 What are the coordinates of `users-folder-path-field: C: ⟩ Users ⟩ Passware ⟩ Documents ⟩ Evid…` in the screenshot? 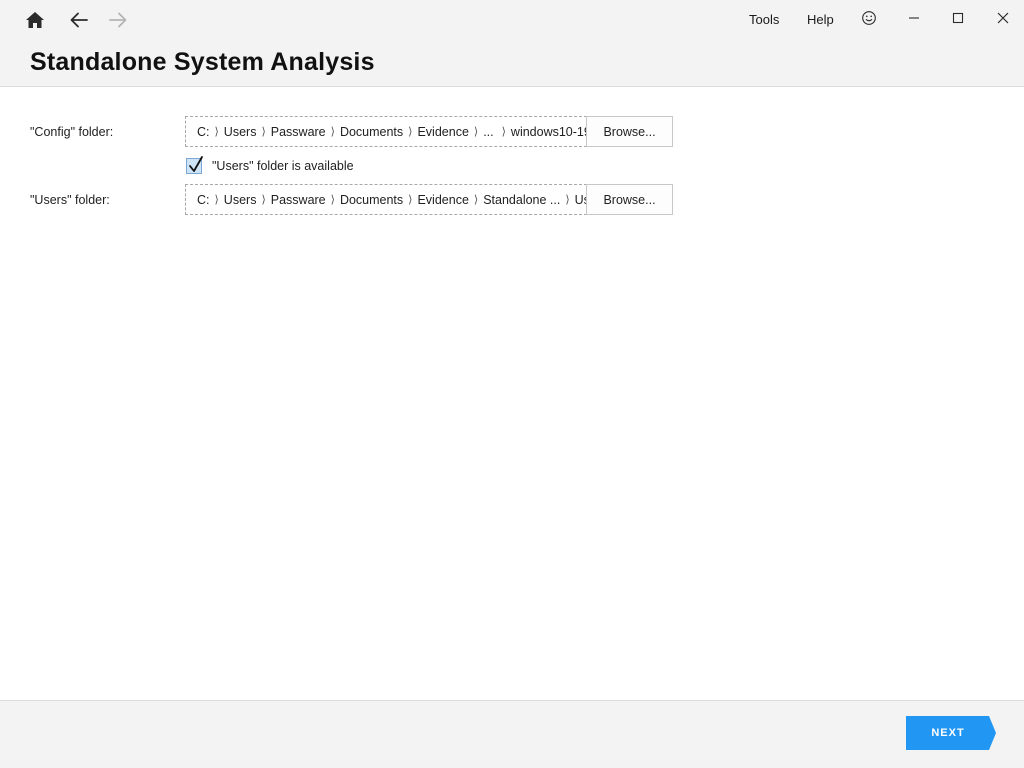 It's located at (386, 199).